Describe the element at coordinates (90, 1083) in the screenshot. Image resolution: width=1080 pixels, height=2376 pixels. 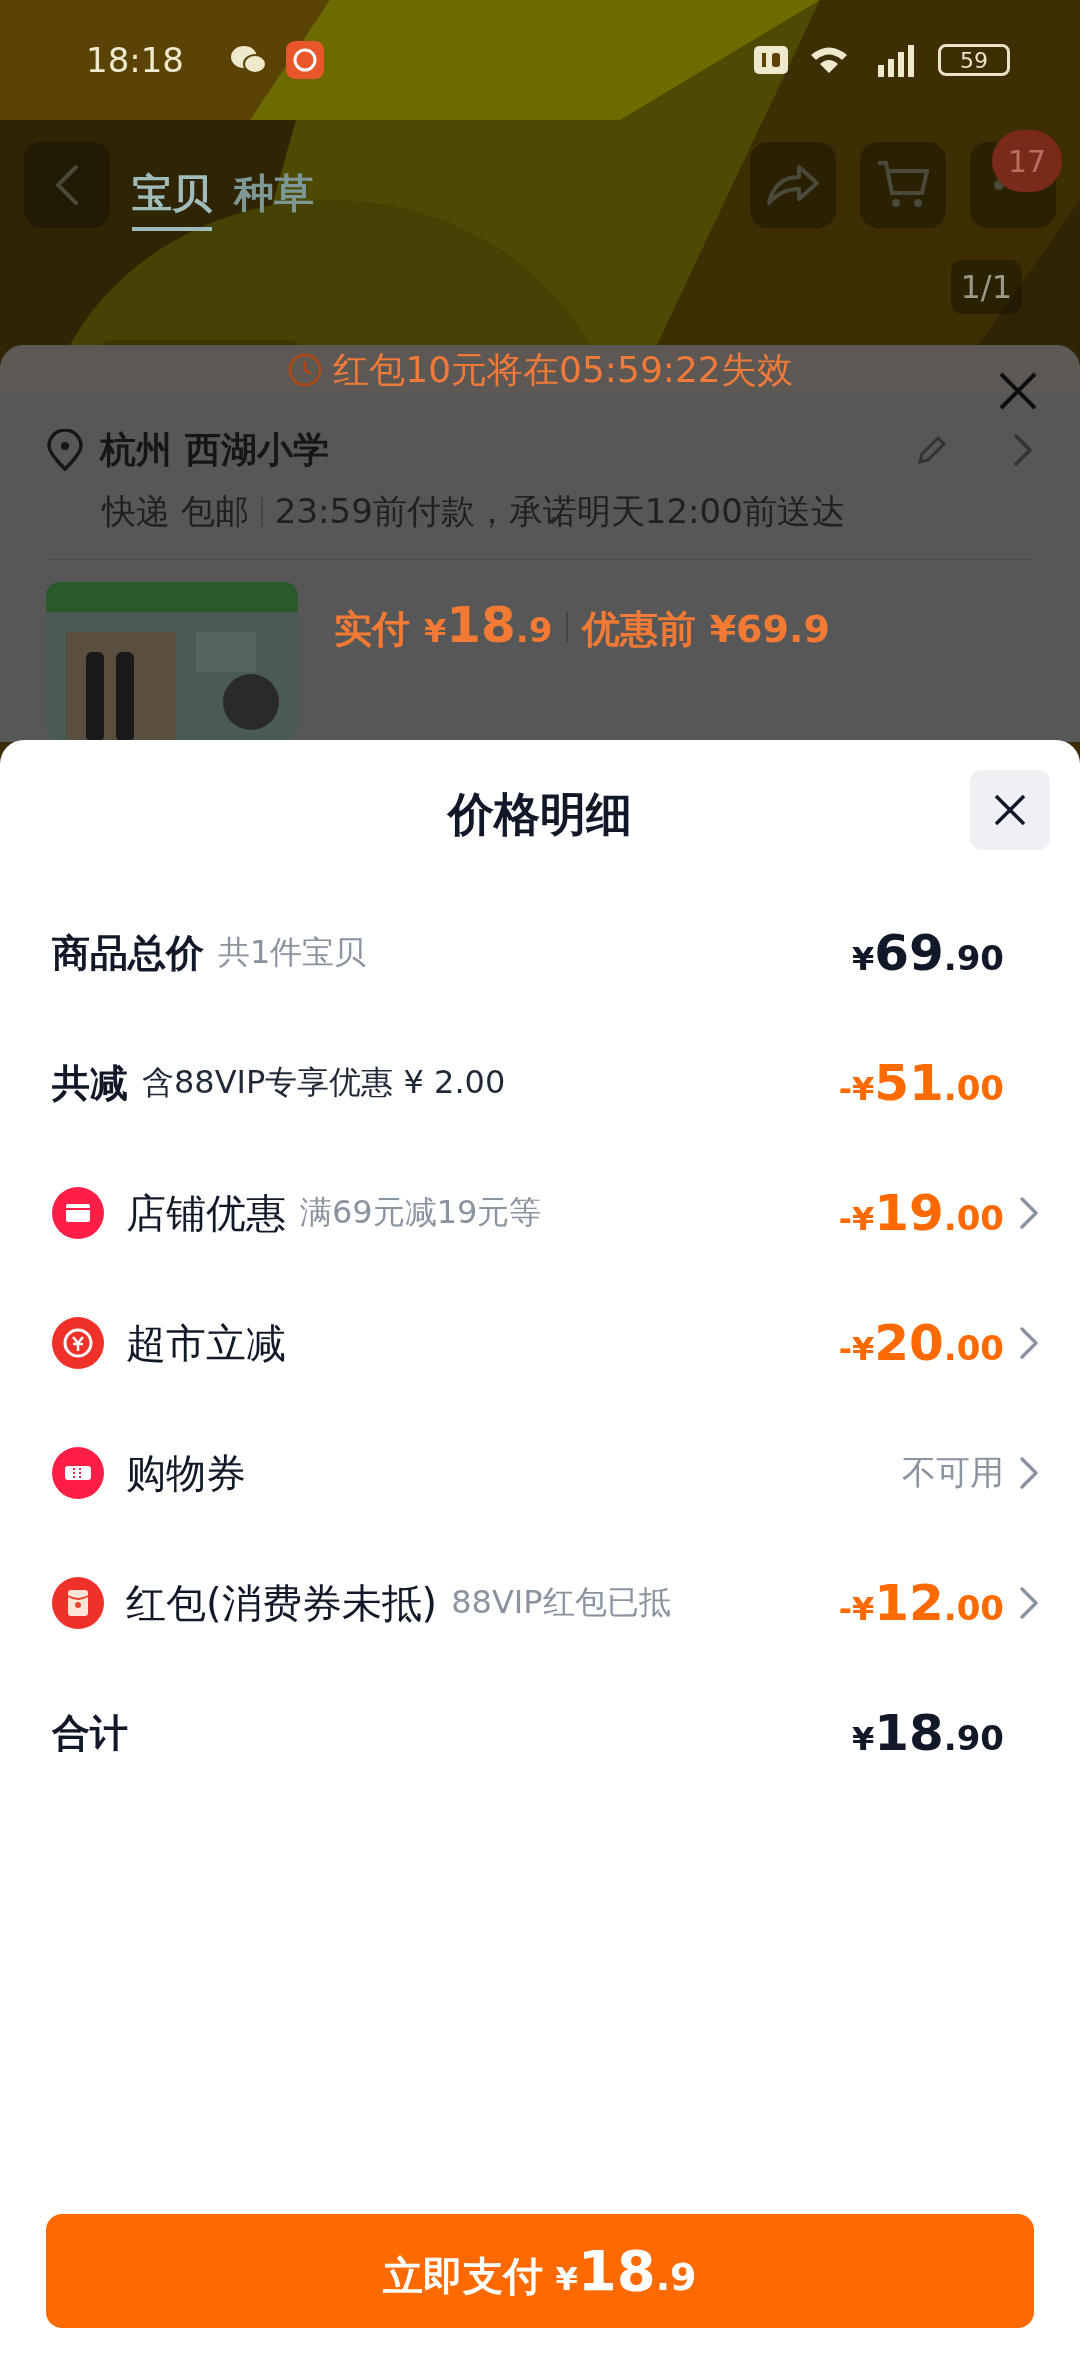
I see `row-label: 共减` at that location.